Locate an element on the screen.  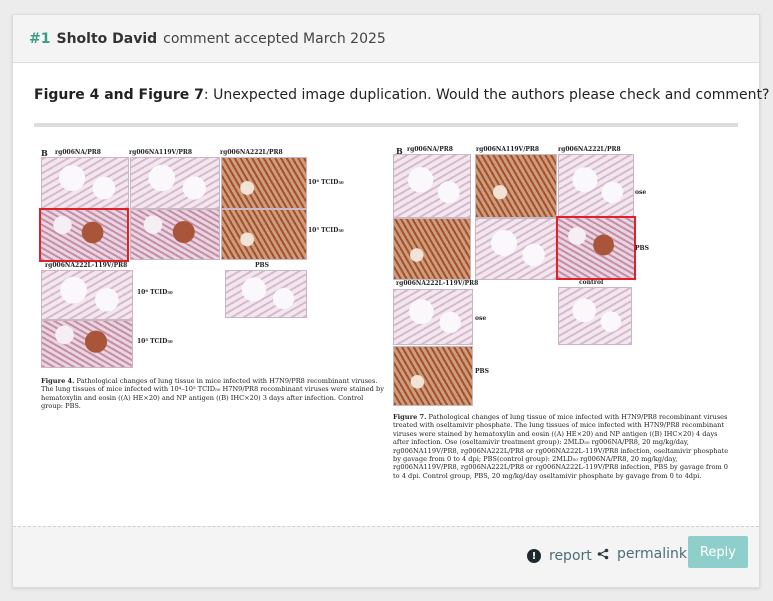
reply-button: Reply is located at coordinates (718, 552).